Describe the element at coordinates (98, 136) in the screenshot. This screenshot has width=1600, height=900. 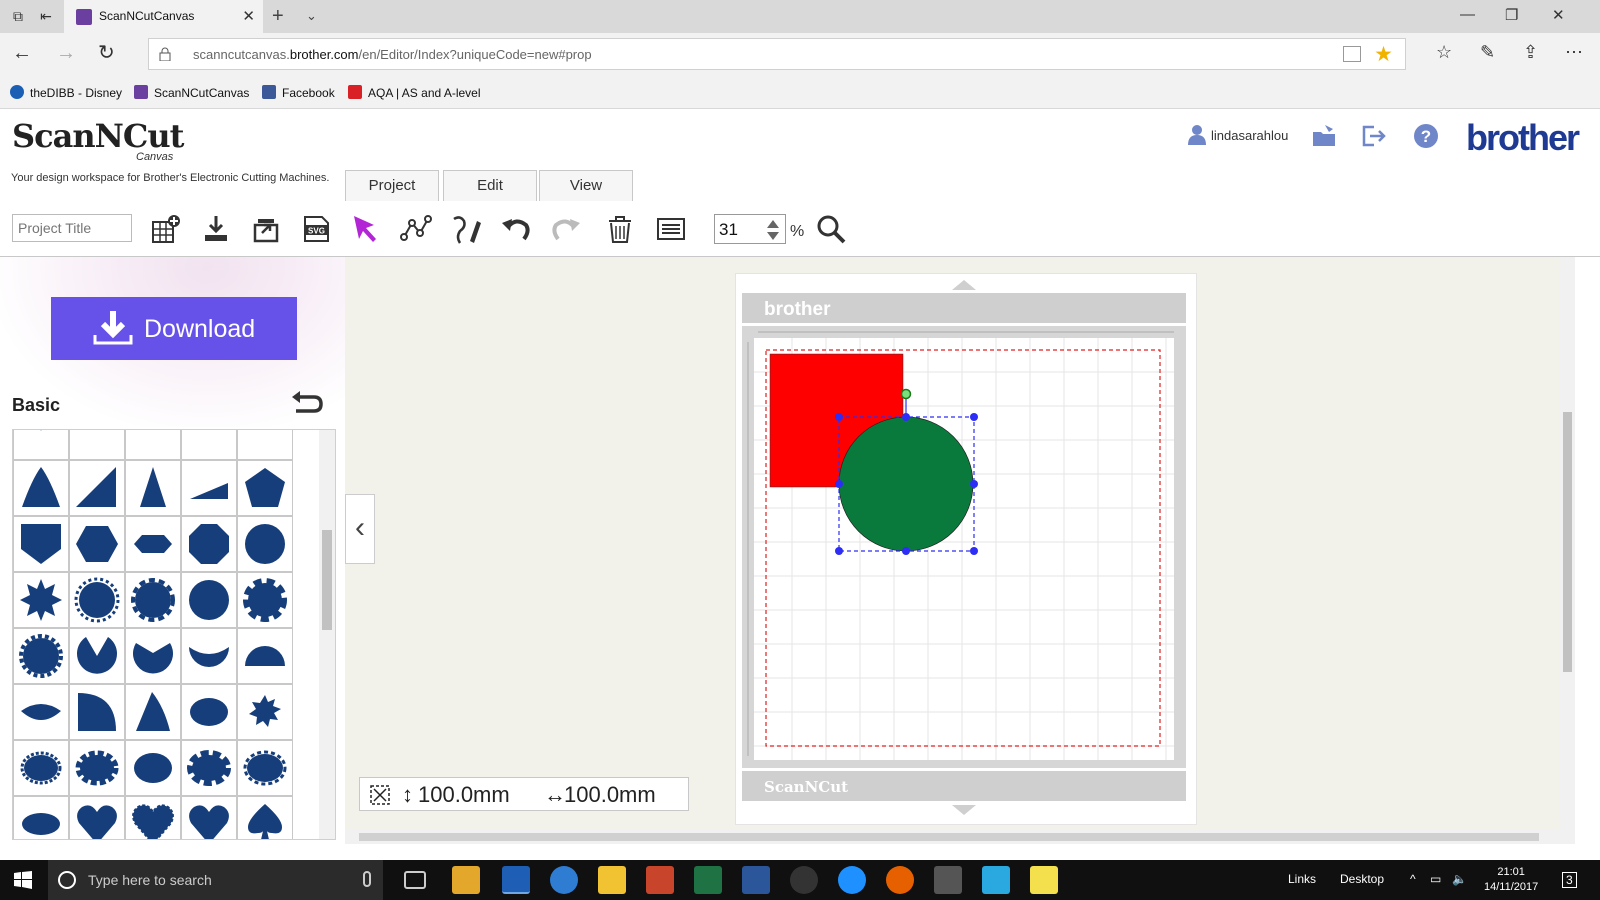
I see `scanncut-logo: ScanNCut` at that location.